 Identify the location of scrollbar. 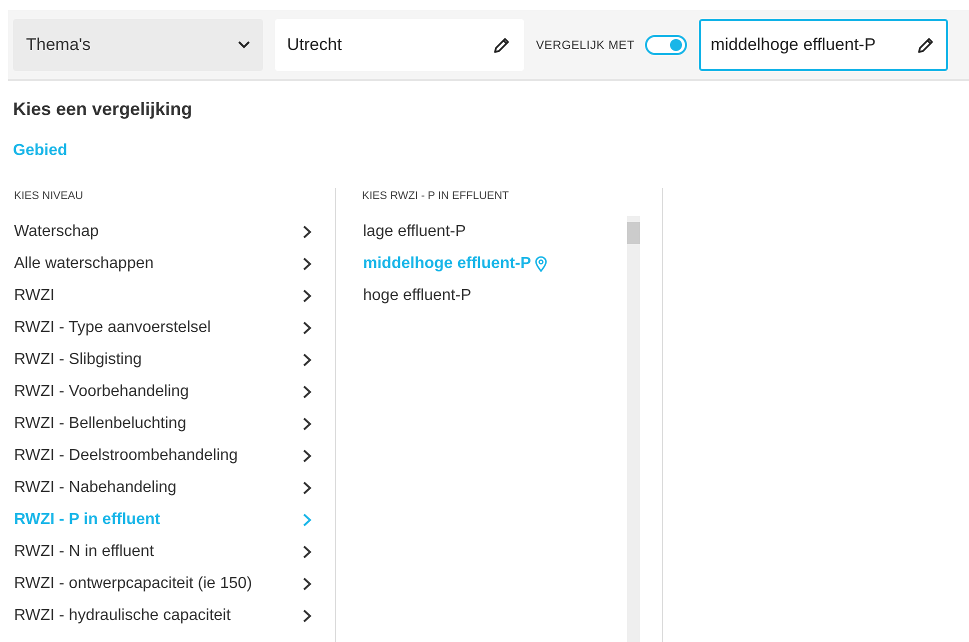
(633, 429).